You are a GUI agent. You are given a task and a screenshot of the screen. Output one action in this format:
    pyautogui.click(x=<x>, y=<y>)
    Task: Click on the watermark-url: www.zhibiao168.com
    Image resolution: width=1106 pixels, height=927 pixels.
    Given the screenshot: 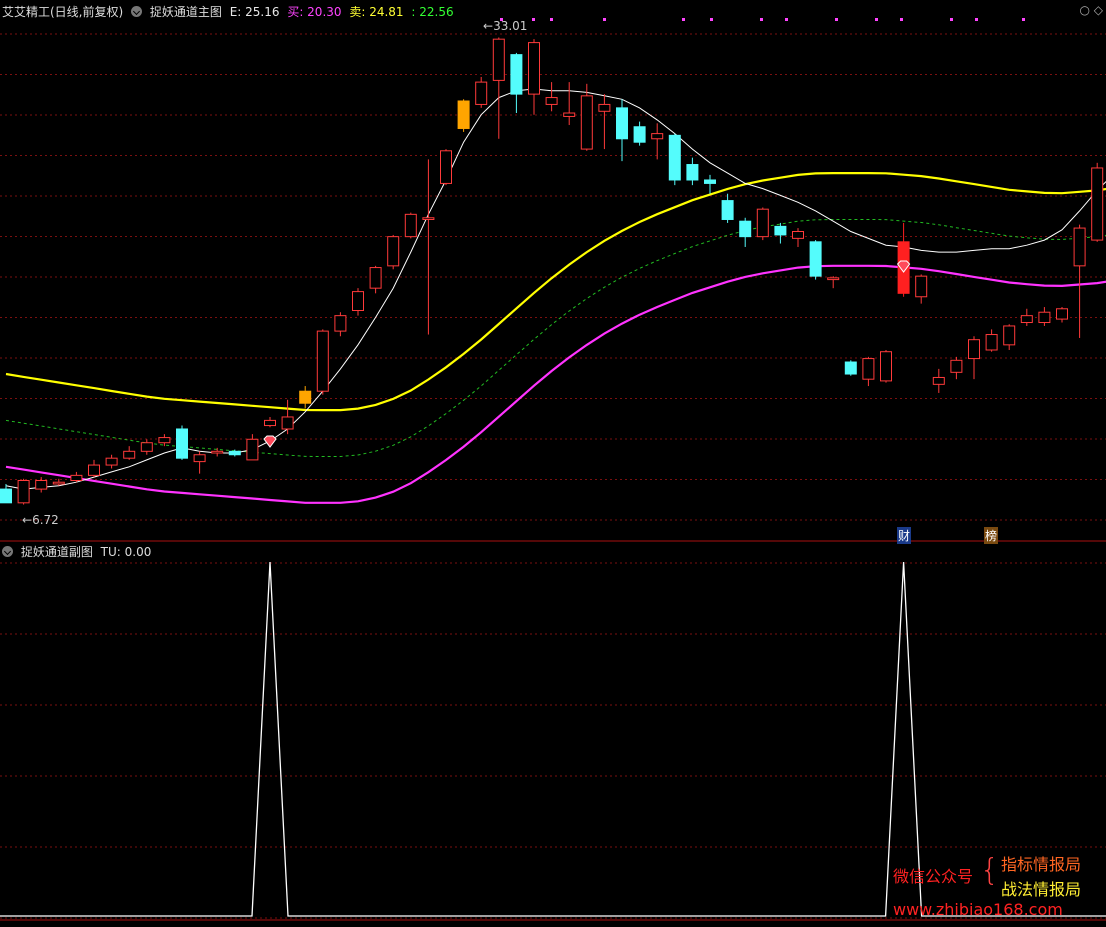 What is the action you would take?
    pyautogui.click(x=978, y=909)
    